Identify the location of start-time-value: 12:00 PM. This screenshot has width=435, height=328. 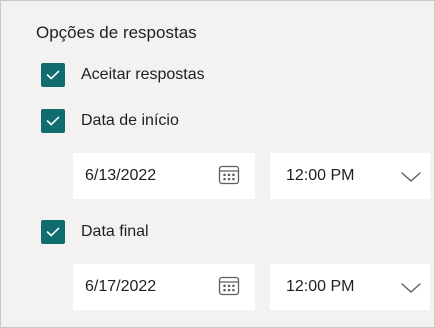
(320, 175).